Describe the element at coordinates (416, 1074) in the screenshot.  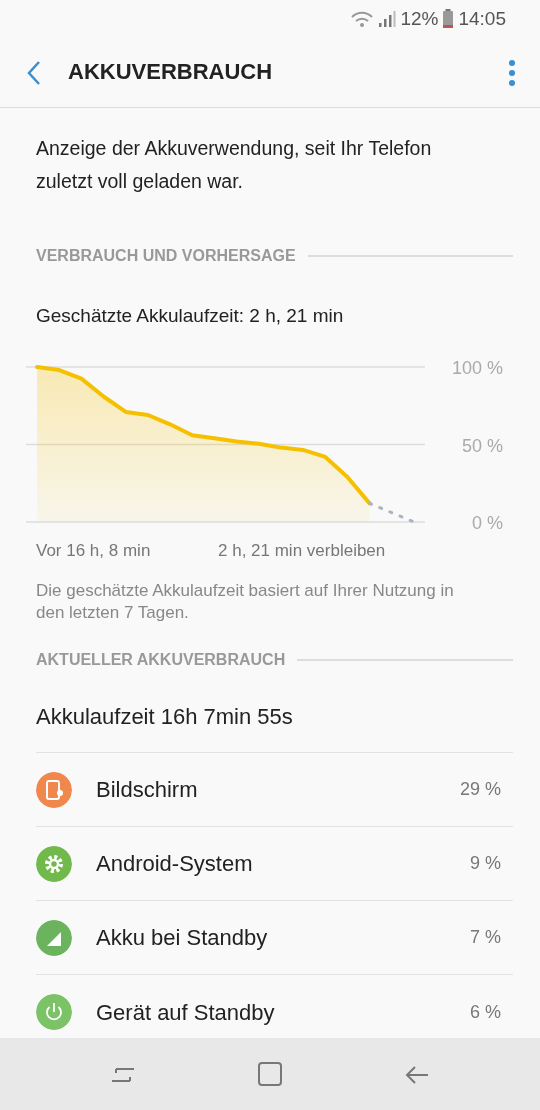
I see `back-arrow-icon` at that location.